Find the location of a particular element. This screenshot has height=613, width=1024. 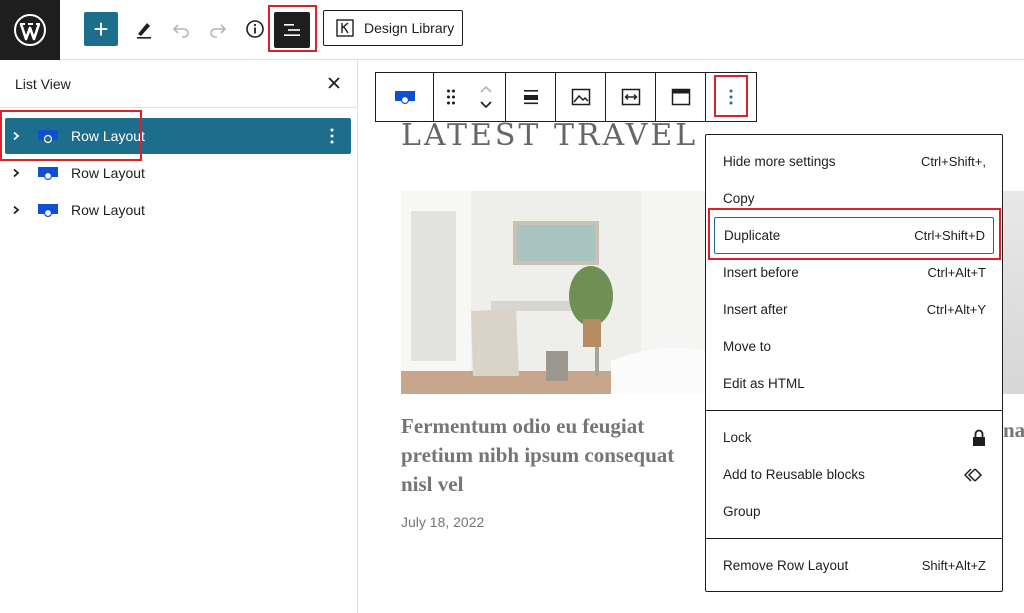

menu-item-label: Group is located at coordinates (742, 511).